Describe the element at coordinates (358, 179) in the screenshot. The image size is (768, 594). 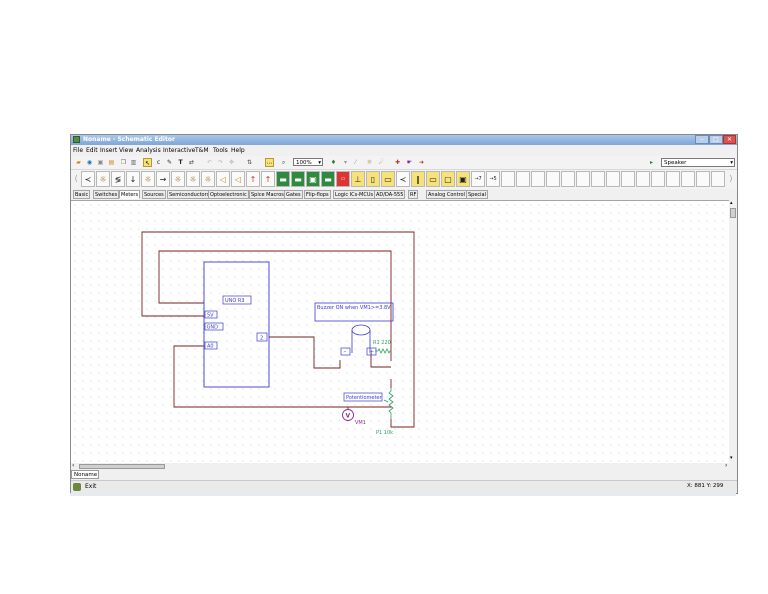
I see `relay-part-icon: ⊥` at that location.